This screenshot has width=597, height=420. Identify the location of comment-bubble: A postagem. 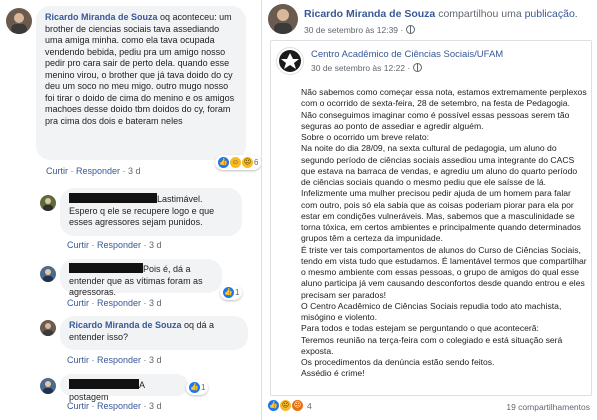
(124, 388).